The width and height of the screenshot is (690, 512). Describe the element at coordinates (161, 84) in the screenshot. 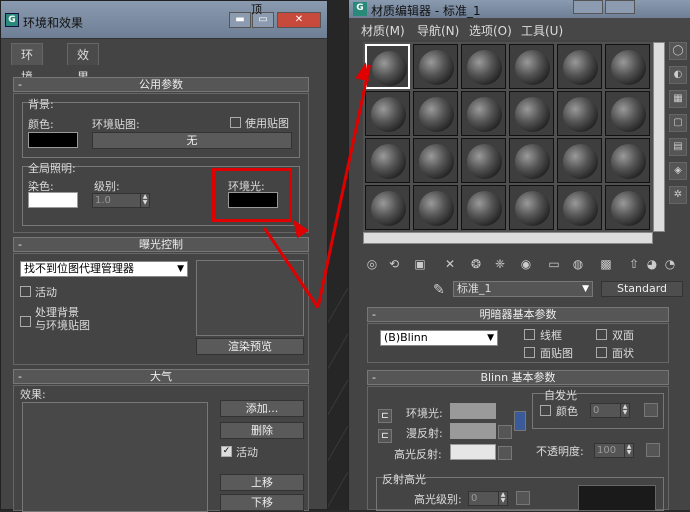

I see `common-params-header: - 公用参数` at that location.